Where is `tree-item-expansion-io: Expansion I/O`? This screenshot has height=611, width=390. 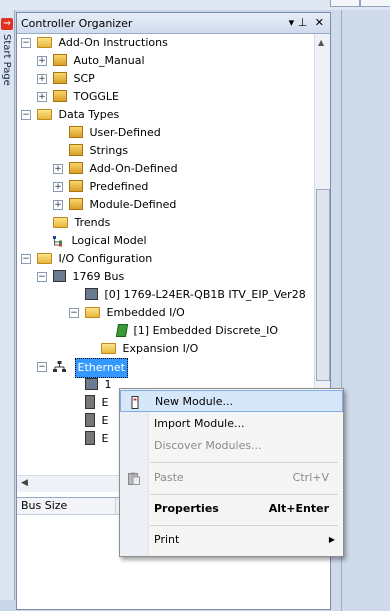
tree-item-expansion-io: Expansion I/O is located at coordinates (149, 349).